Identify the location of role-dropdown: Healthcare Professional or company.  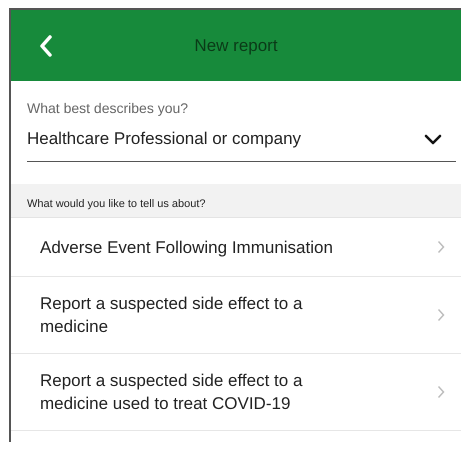
(241, 145).